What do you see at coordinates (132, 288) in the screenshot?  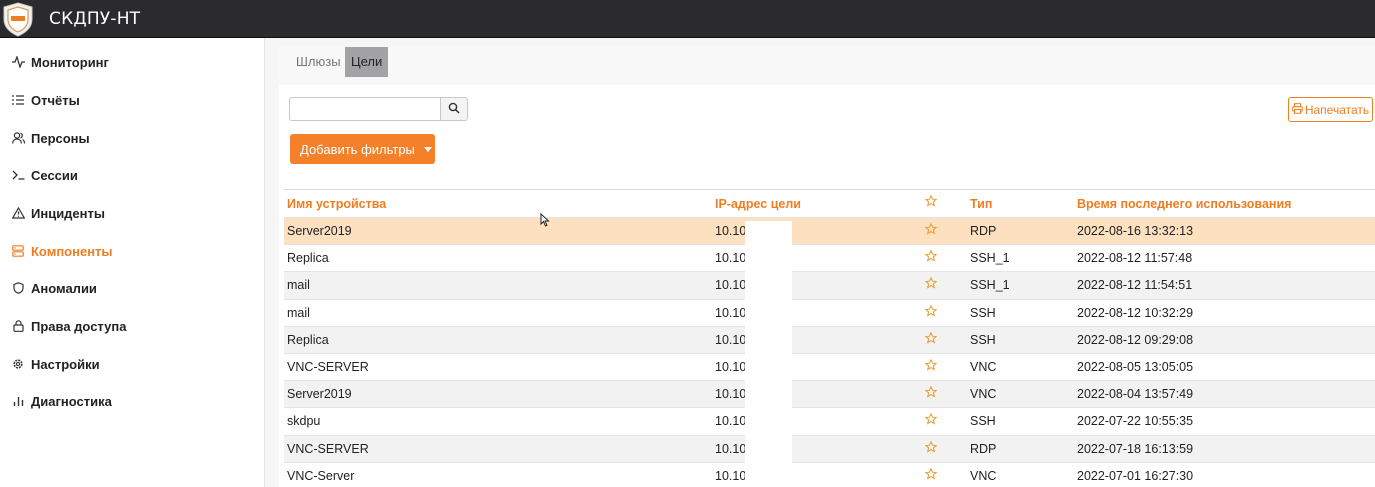 I see `sidebar-item-anomalies: Аномалии` at bounding box center [132, 288].